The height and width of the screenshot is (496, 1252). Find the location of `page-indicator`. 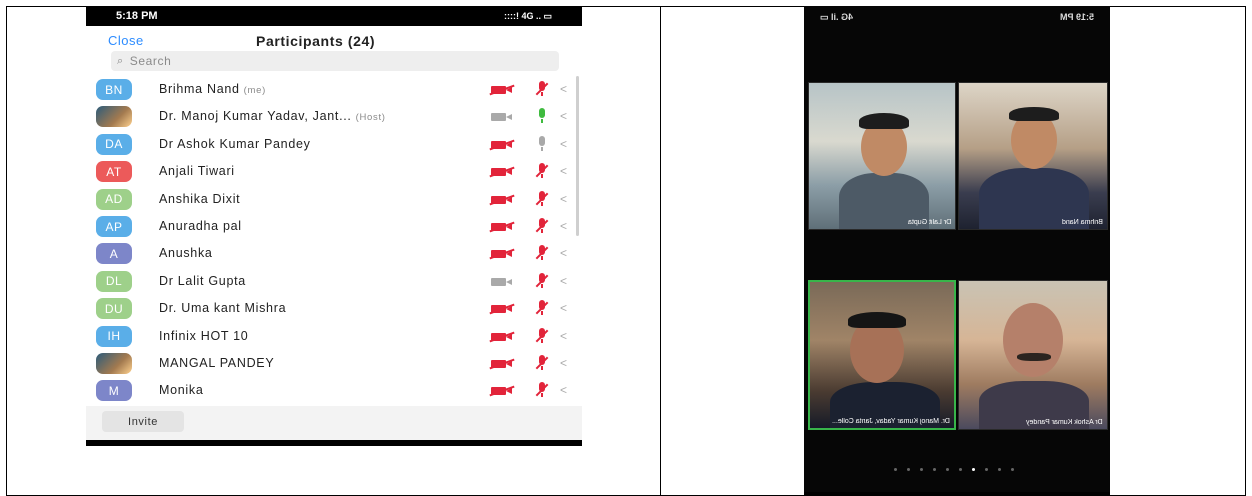

page-indicator is located at coordinates (954, 469).